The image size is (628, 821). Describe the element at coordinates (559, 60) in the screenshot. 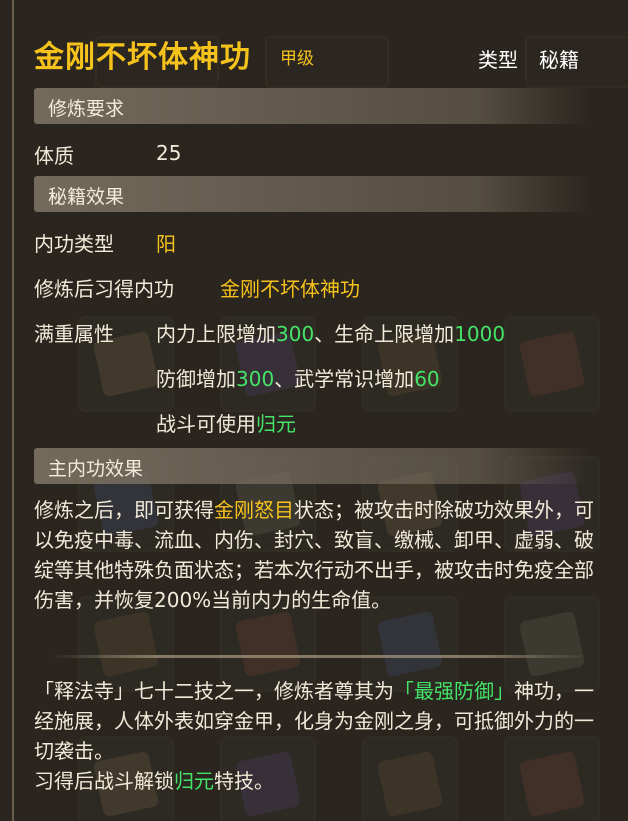

I see `type-value: 秘籍` at that location.